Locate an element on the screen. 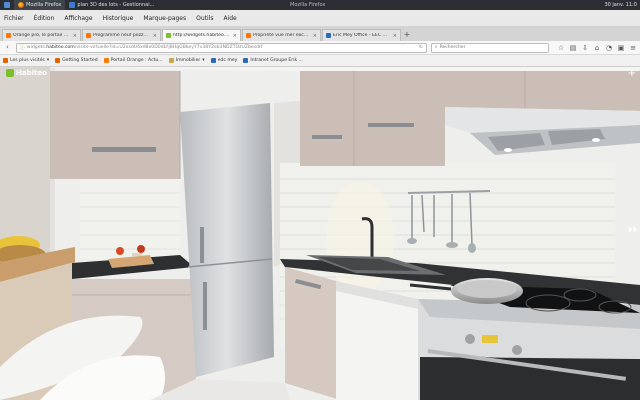 The height and width of the screenshot is (400, 640). apps-icon is located at coordinates (7, 5).